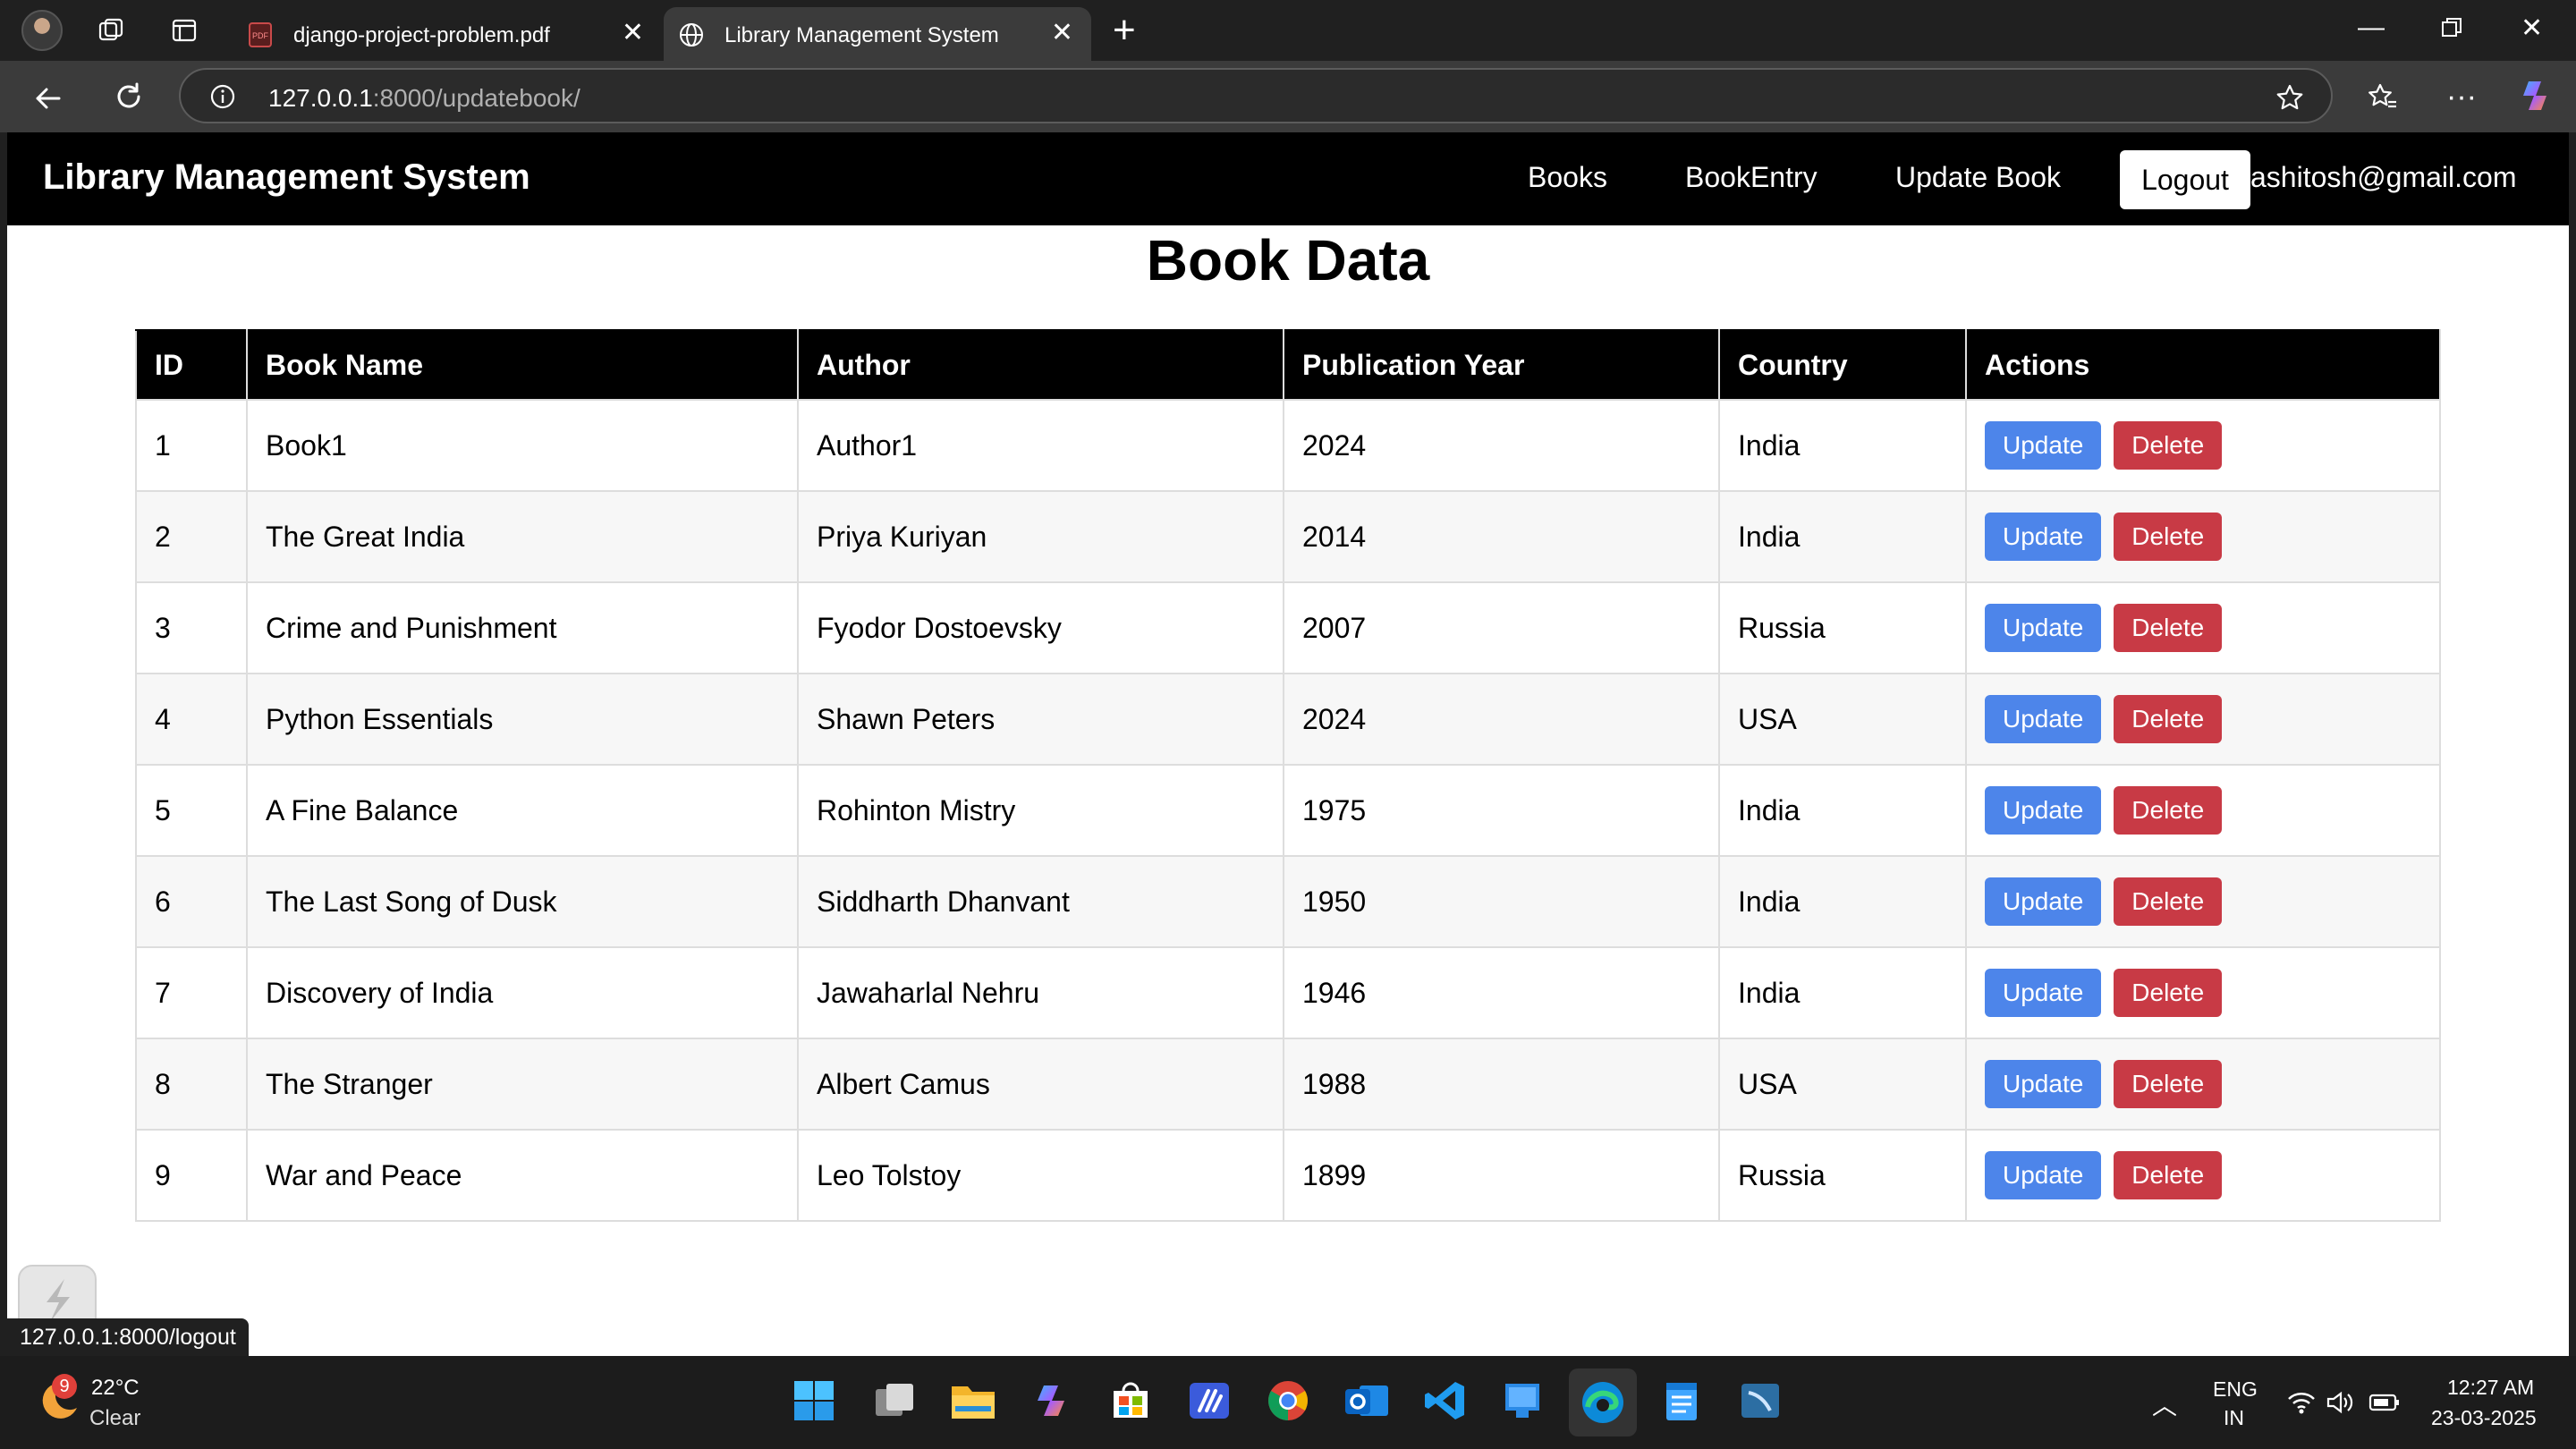 This screenshot has width=2576, height=1449. I want to click on tab-library: Library Management System ✕, so click(877, 34).